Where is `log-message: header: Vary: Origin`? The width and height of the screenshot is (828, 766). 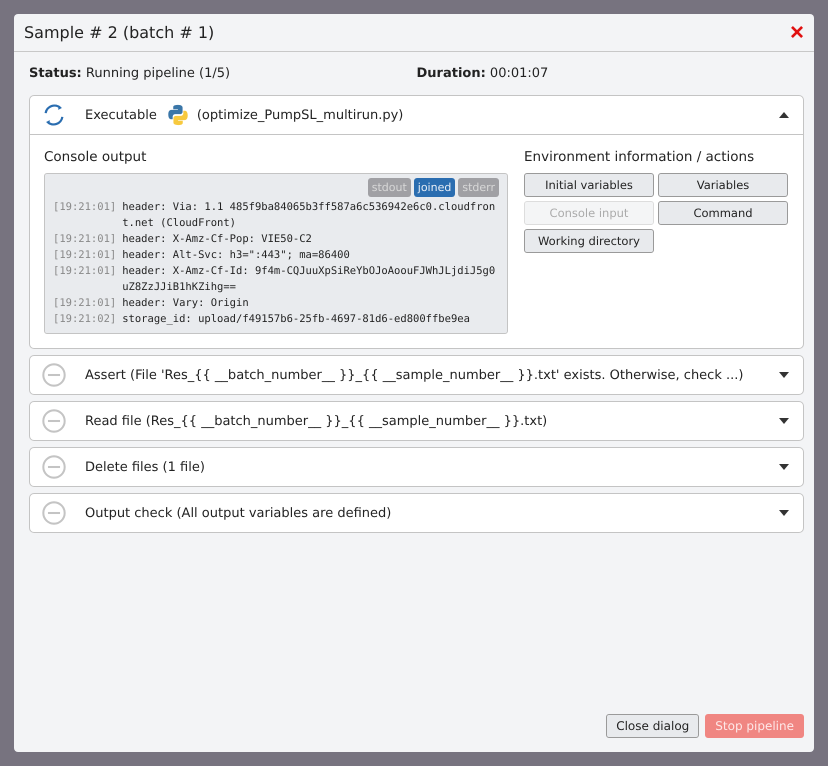
log-message: header: Vary: Origin is located at coordinates (185, 303).